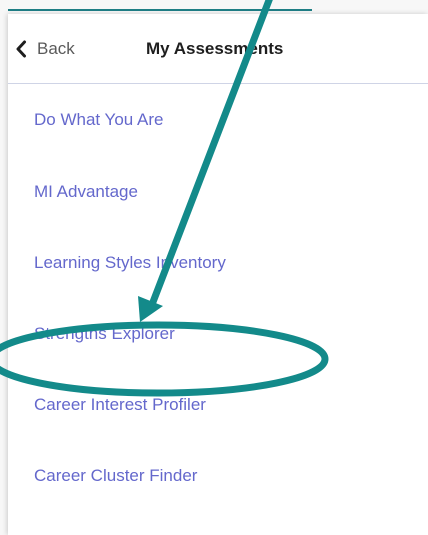 Image resolution: width=428 pixels, height=535 pixels. What do you see at coordinates (218, 333) in the screenshot?
I see `menu-item-strengths-explorer: Strengths Explorer` at bounding box center [218, 333].